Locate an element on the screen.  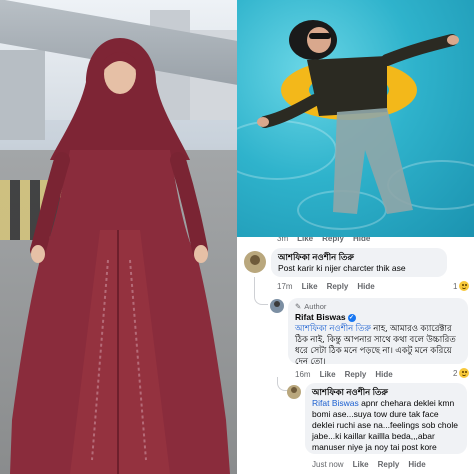
comment-text: Post karir ki nijer charcter thik ase is located at coordinates (342, 268).